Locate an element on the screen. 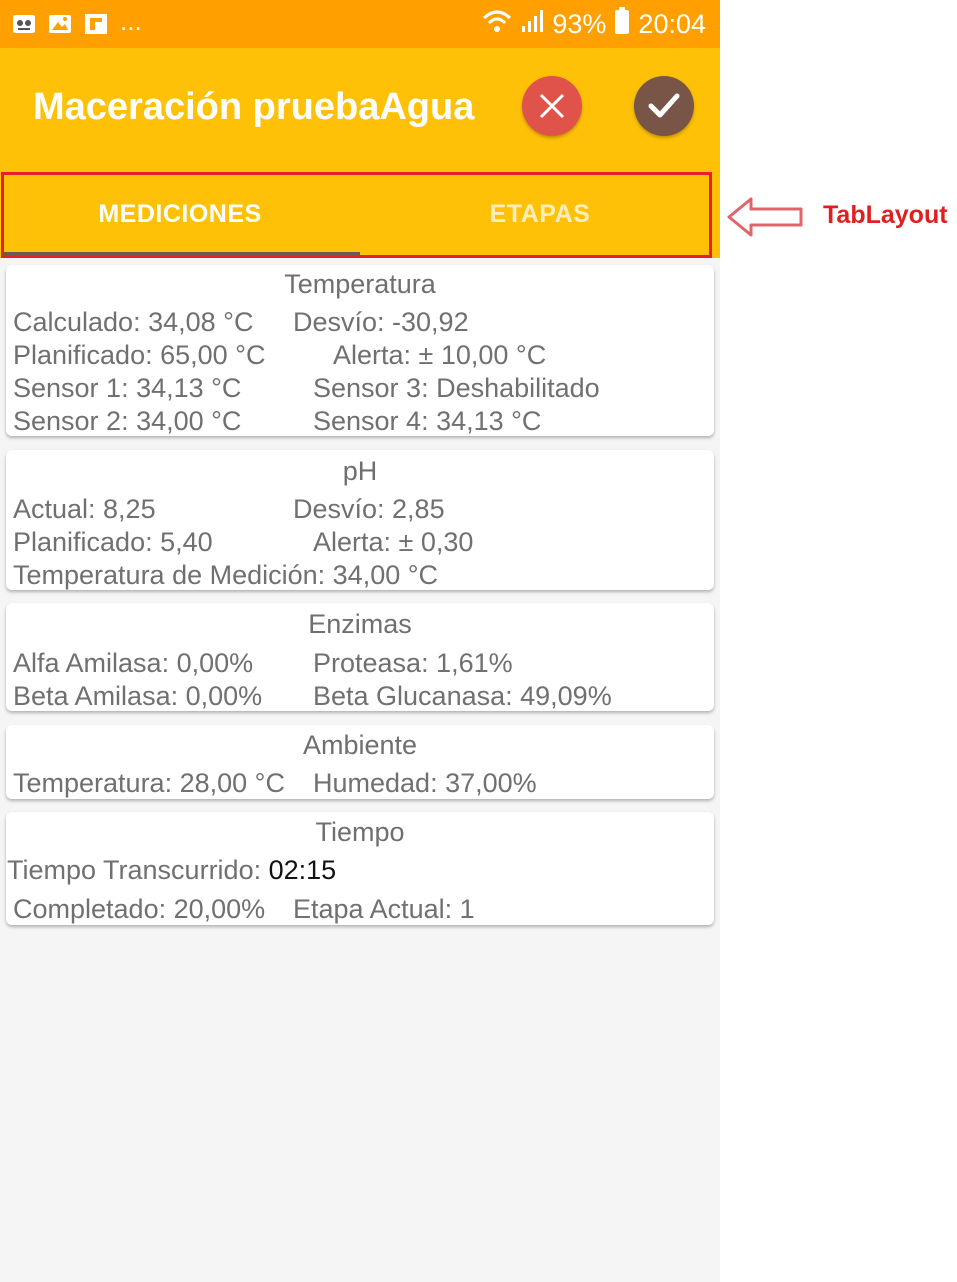  ph-temperatura-medicion: Temperatura de Medición: 34,00 °C is located at coordinates (226, 575).